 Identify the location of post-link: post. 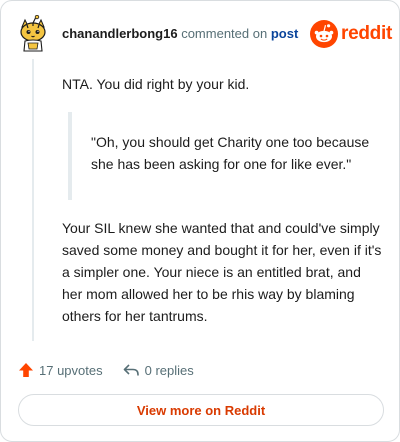
(284, 33).